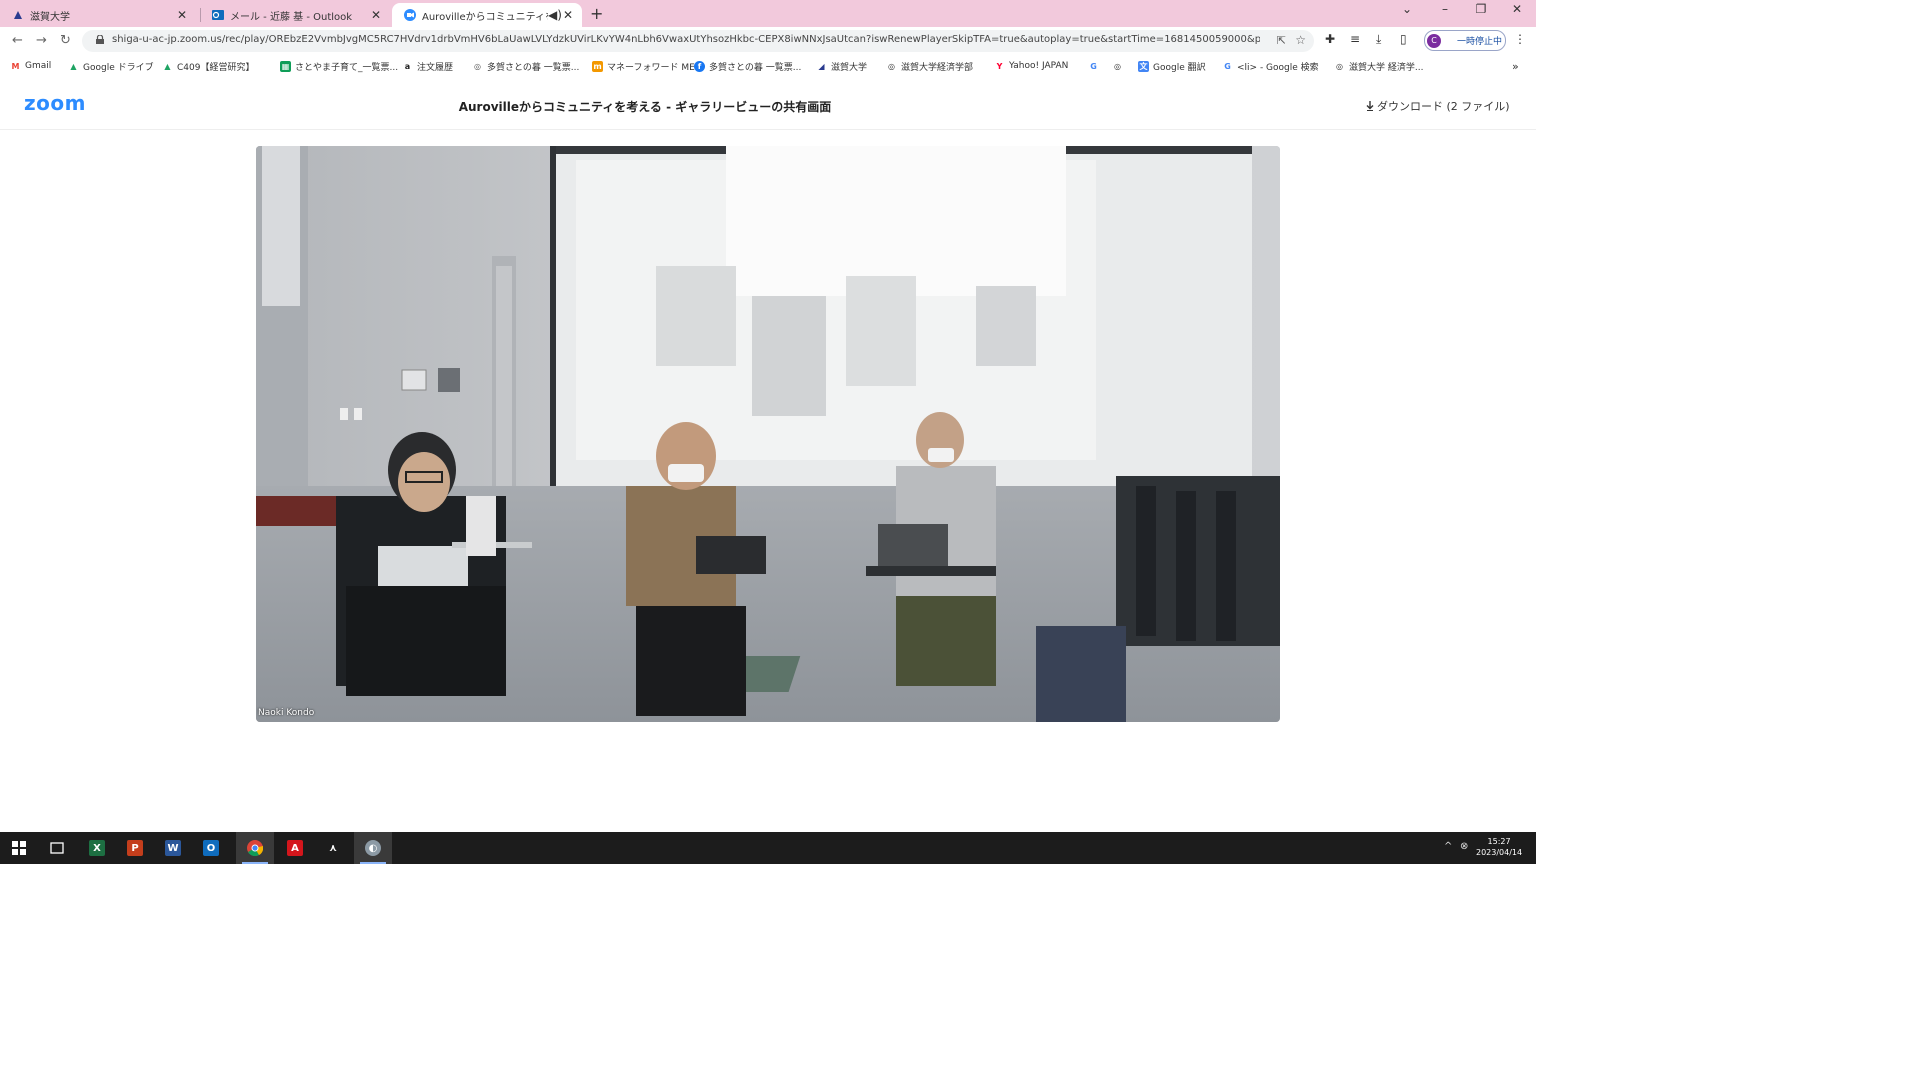 Image resolution: width=1920 pixels, height=1080 pixels. Describe the element at coordinates (555, 15) in the screenshot. I see `tab-audio-icon: ◀)` at that location.